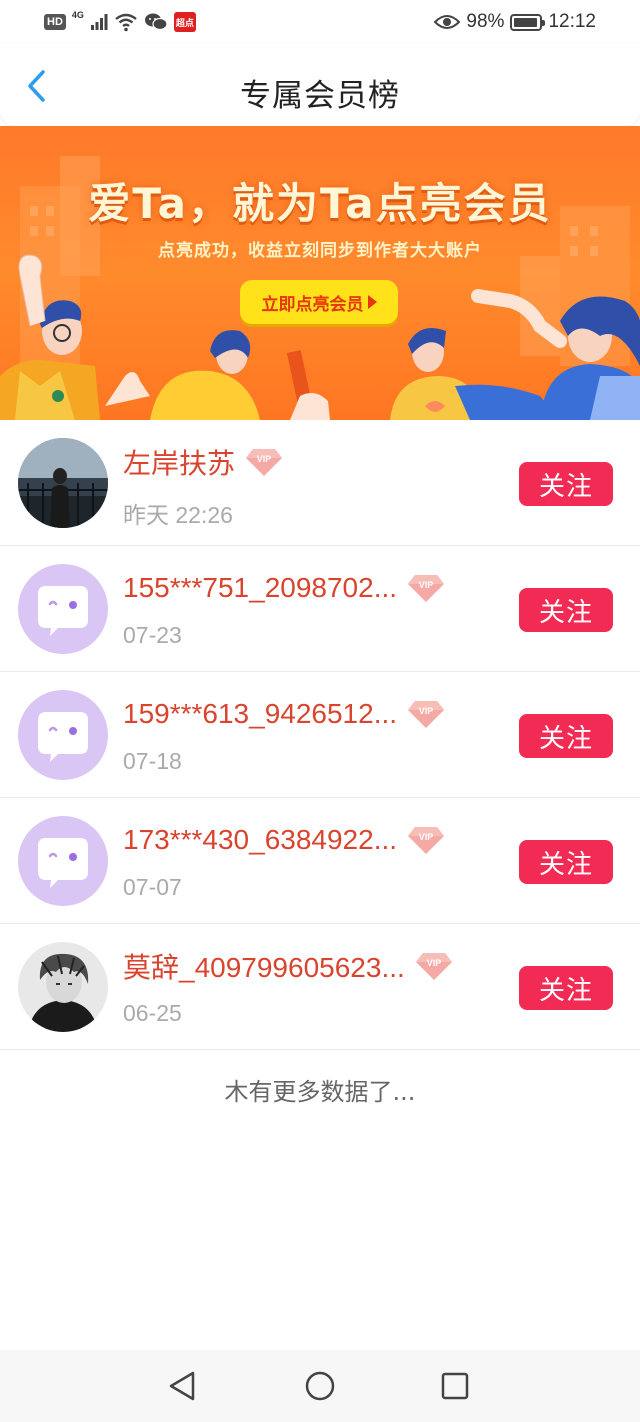 Image resolution: width=640 pixels, height=1422 pixels. What do you see at coordinates (179, 462) in the screenshot?
I see `member-name: 左岸扶苏` at bounding box center [179, 462].